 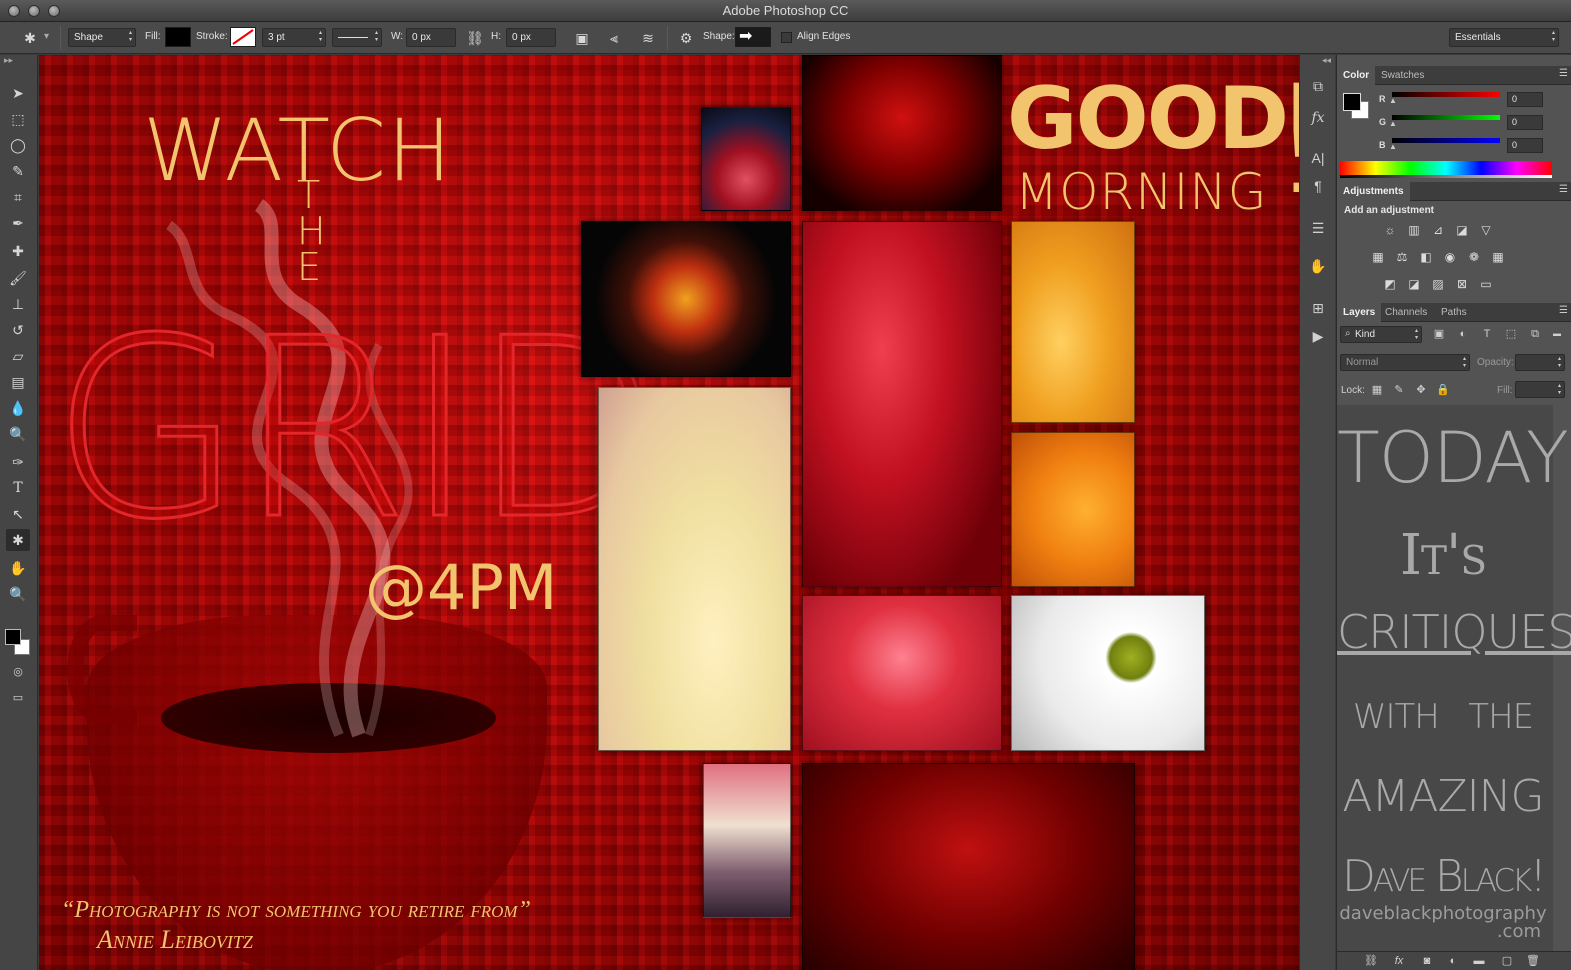 What do you see at coordinates (1406, 312) in the screenshot?
I see `tab-channels: Channels` at bounding box center [1406, 312].